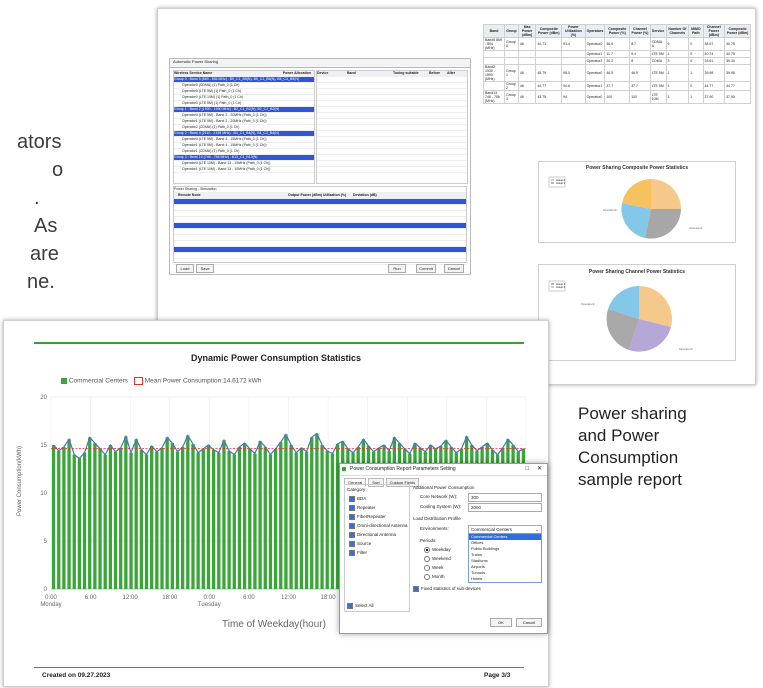  Describe the element at coordinates (377, 534) in the screenshot. I see `category-checkbox: Directional Antenna` at that location.